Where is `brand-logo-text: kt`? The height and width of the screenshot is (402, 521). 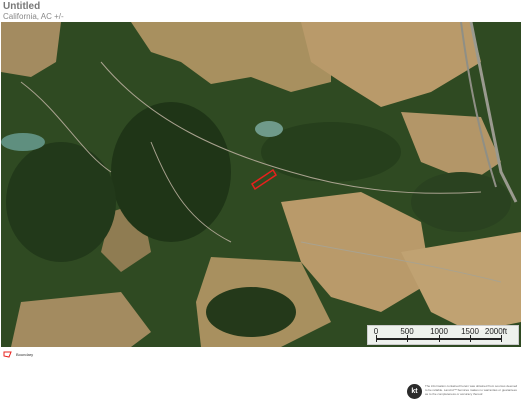 brand-logo-text: kt is located at coordinates (414, 391).